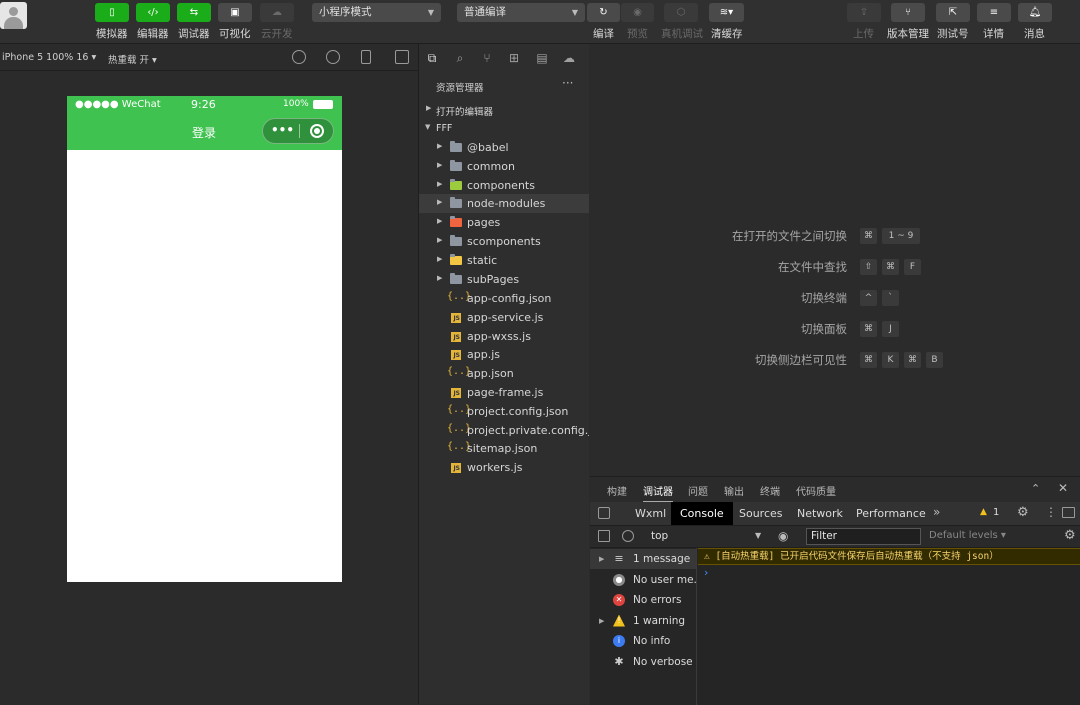 This screenshot has width=1080, height=705. I want to click on shortcut-key: 1 ~ 9, so click(901, 236).